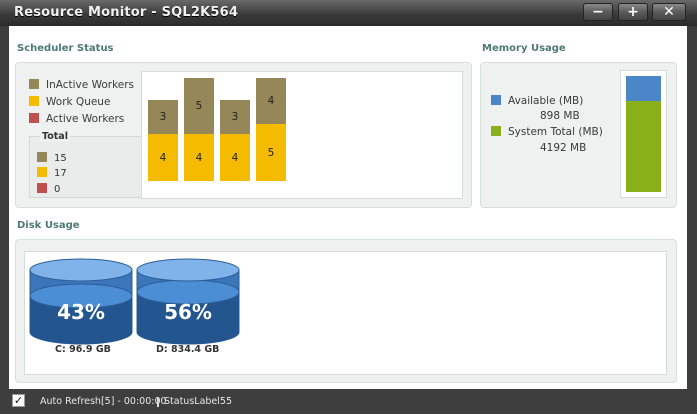 The width and height of the screenshot is (697, 414). I want to click on close-button: ✕, so click(669, 12).